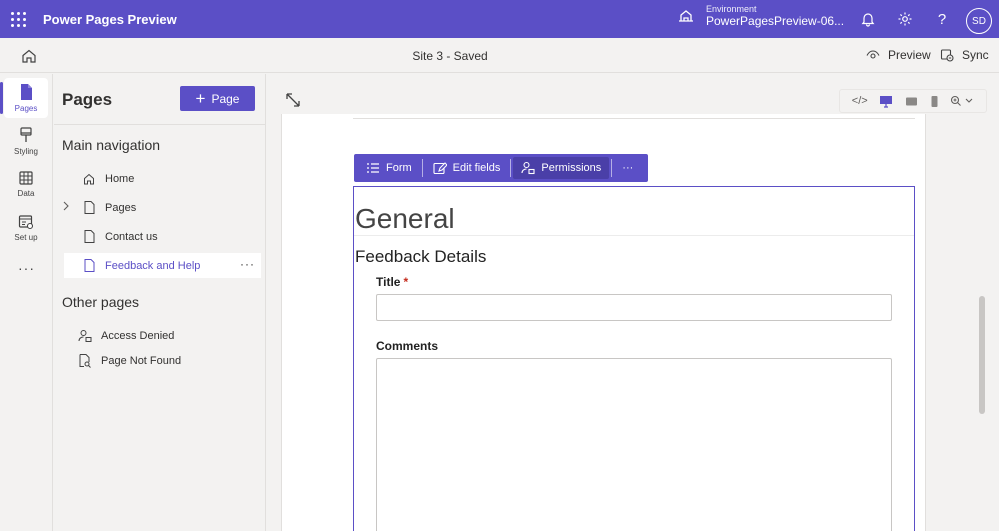  Describe the element at coordinates (373, 168) in the screenshot. I see `form-list-icon` at that location.